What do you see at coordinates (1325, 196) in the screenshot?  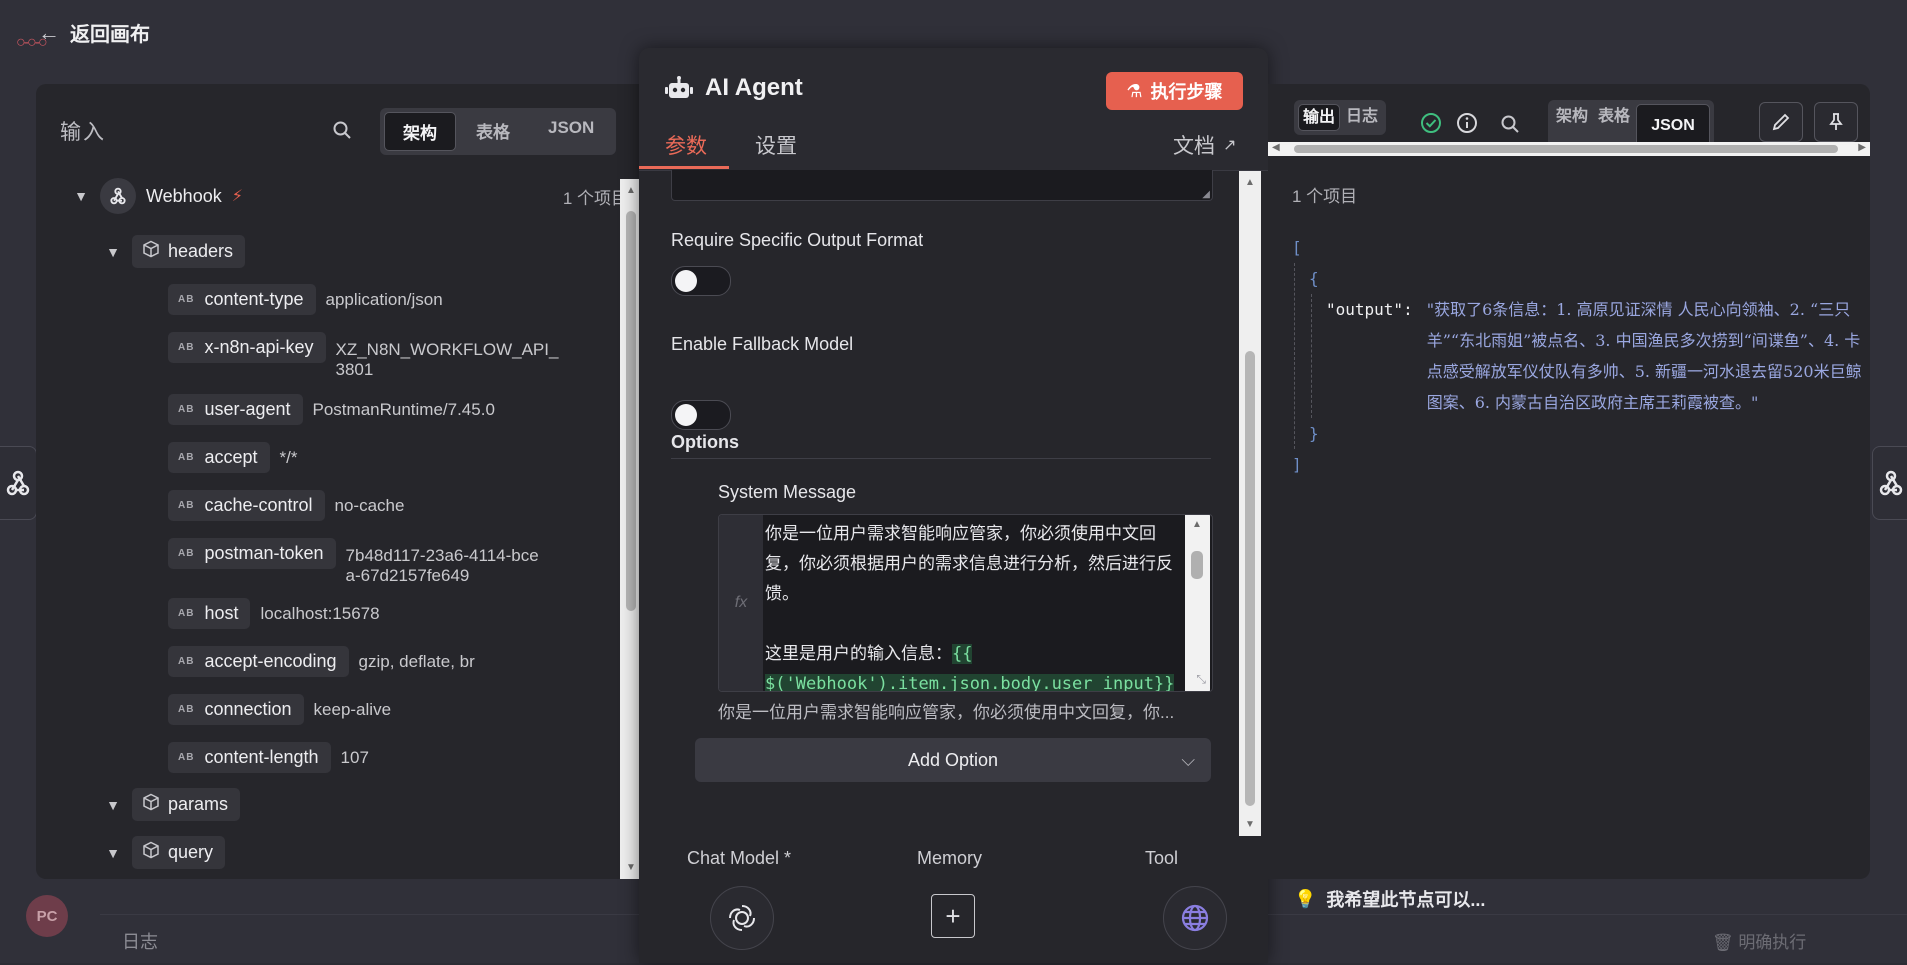 I see `output-item-count: 1 个项目` at bounding box center [1325, 196].